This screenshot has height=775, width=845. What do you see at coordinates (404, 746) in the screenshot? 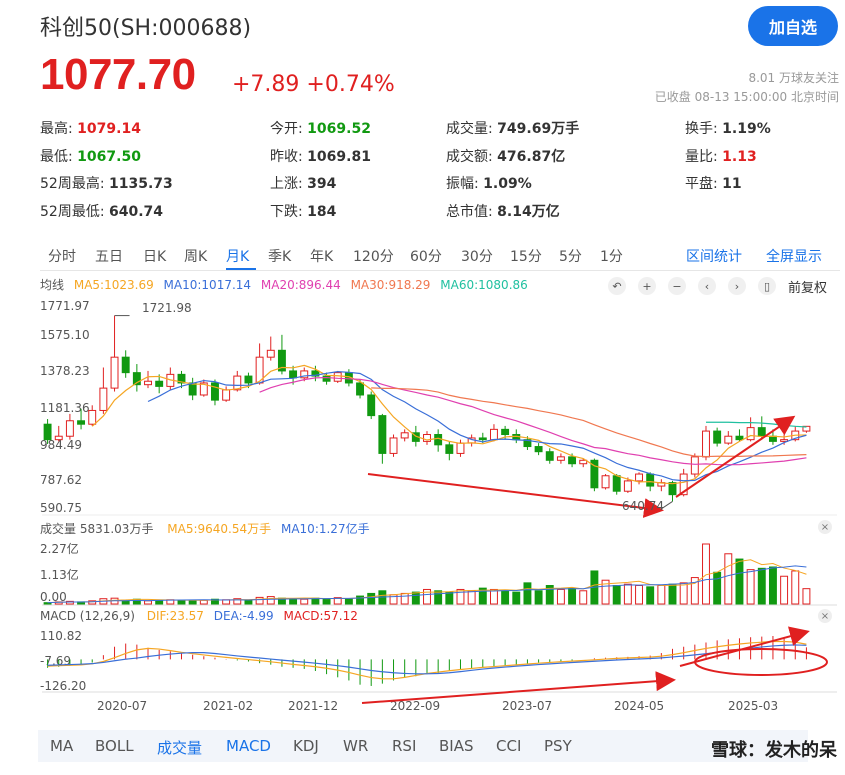
I see `indicator-rsi: RSI` at bounding box center [404, 746].